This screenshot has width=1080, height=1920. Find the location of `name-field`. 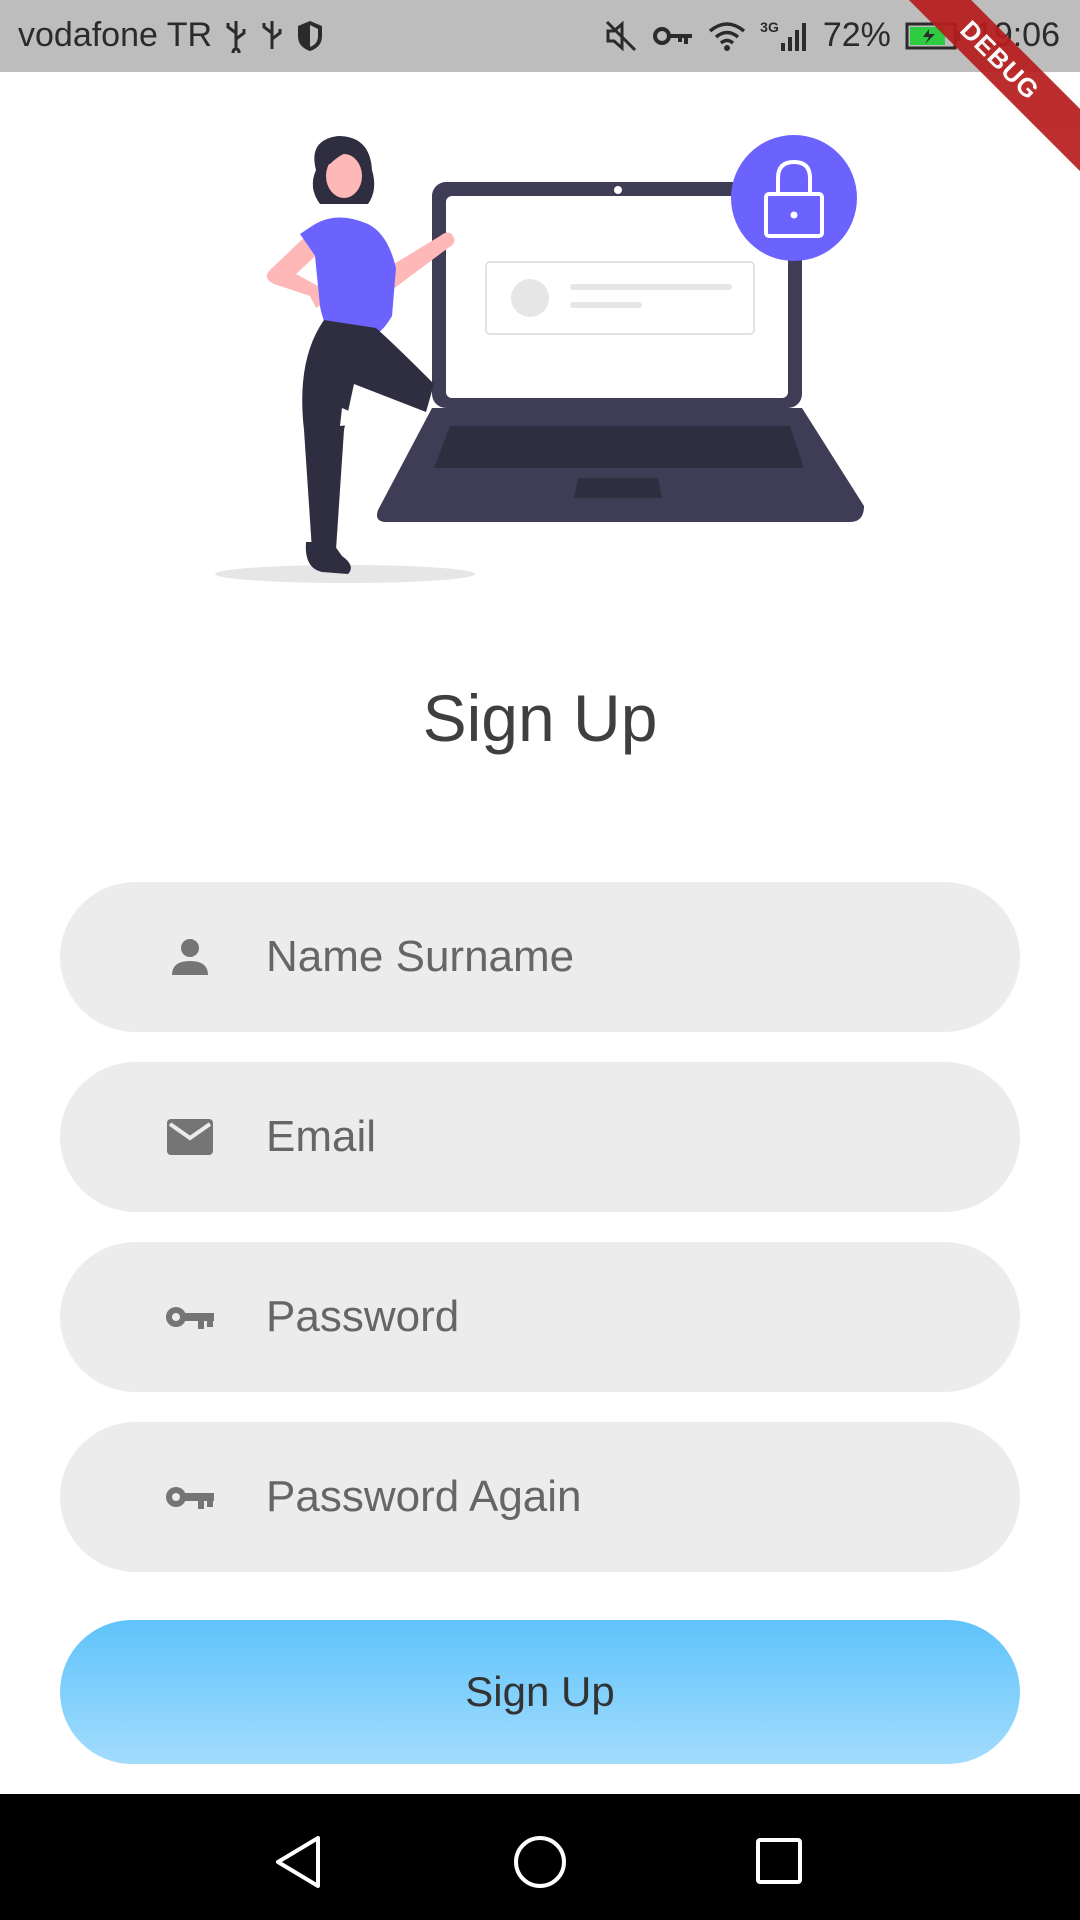

name-field is located at coordinates (540, 957).